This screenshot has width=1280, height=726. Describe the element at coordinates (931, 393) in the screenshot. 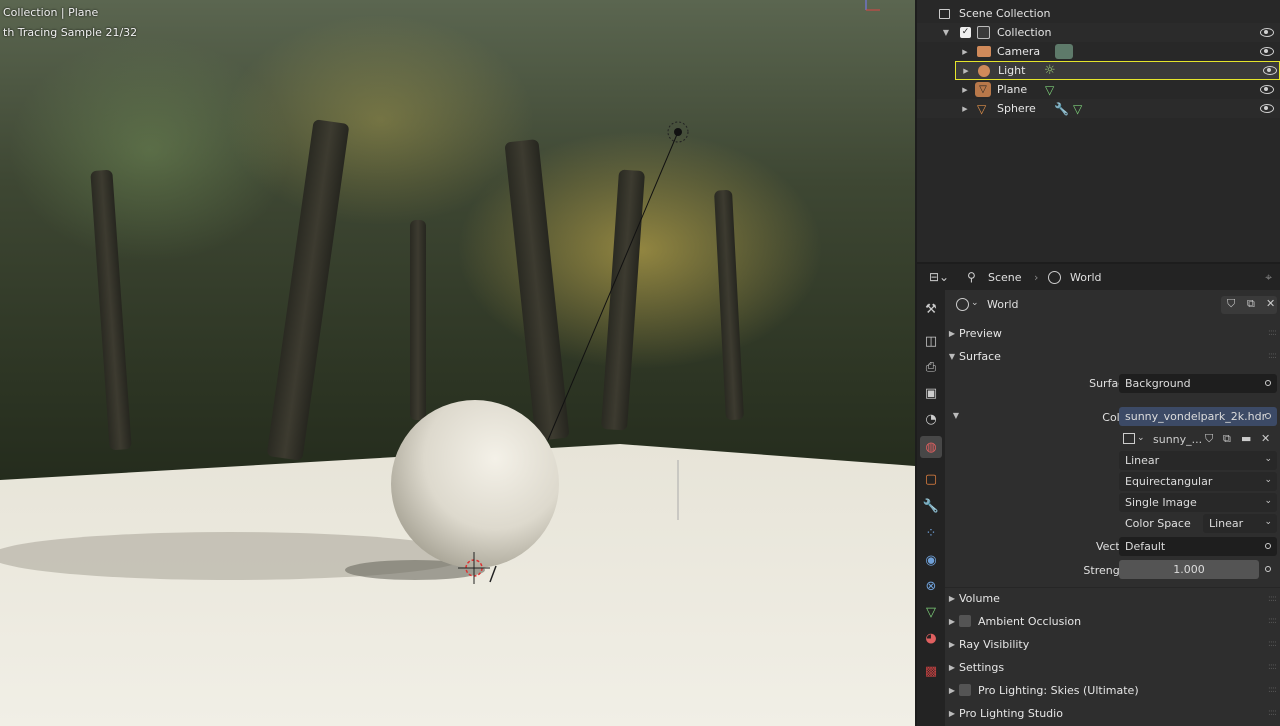

I see `view-layer-tab-icon: ▣` at that location.